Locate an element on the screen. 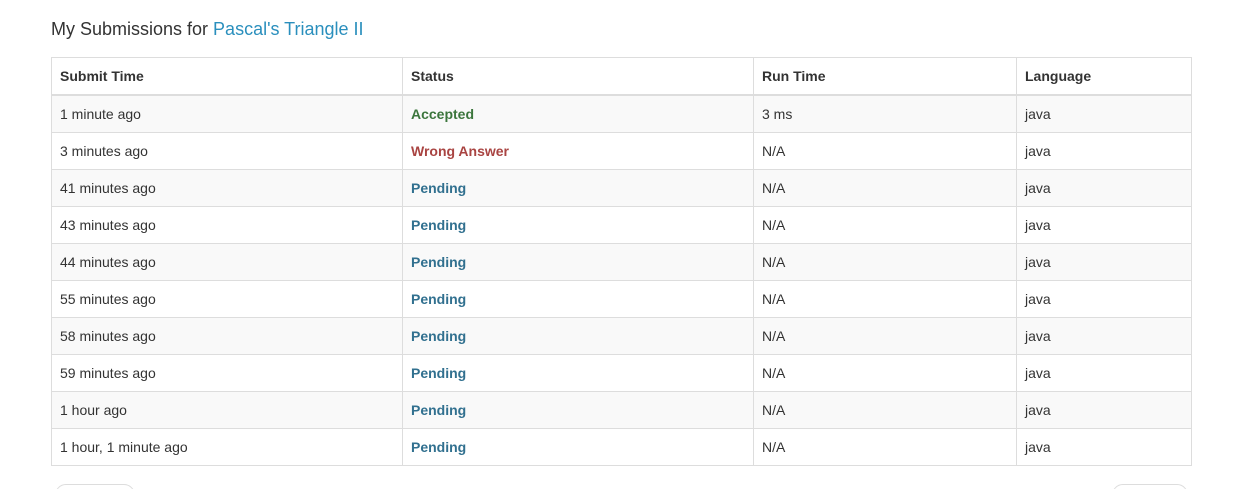  submit-time-cell: 55 minutes ago is located at coordinates (227, 299).